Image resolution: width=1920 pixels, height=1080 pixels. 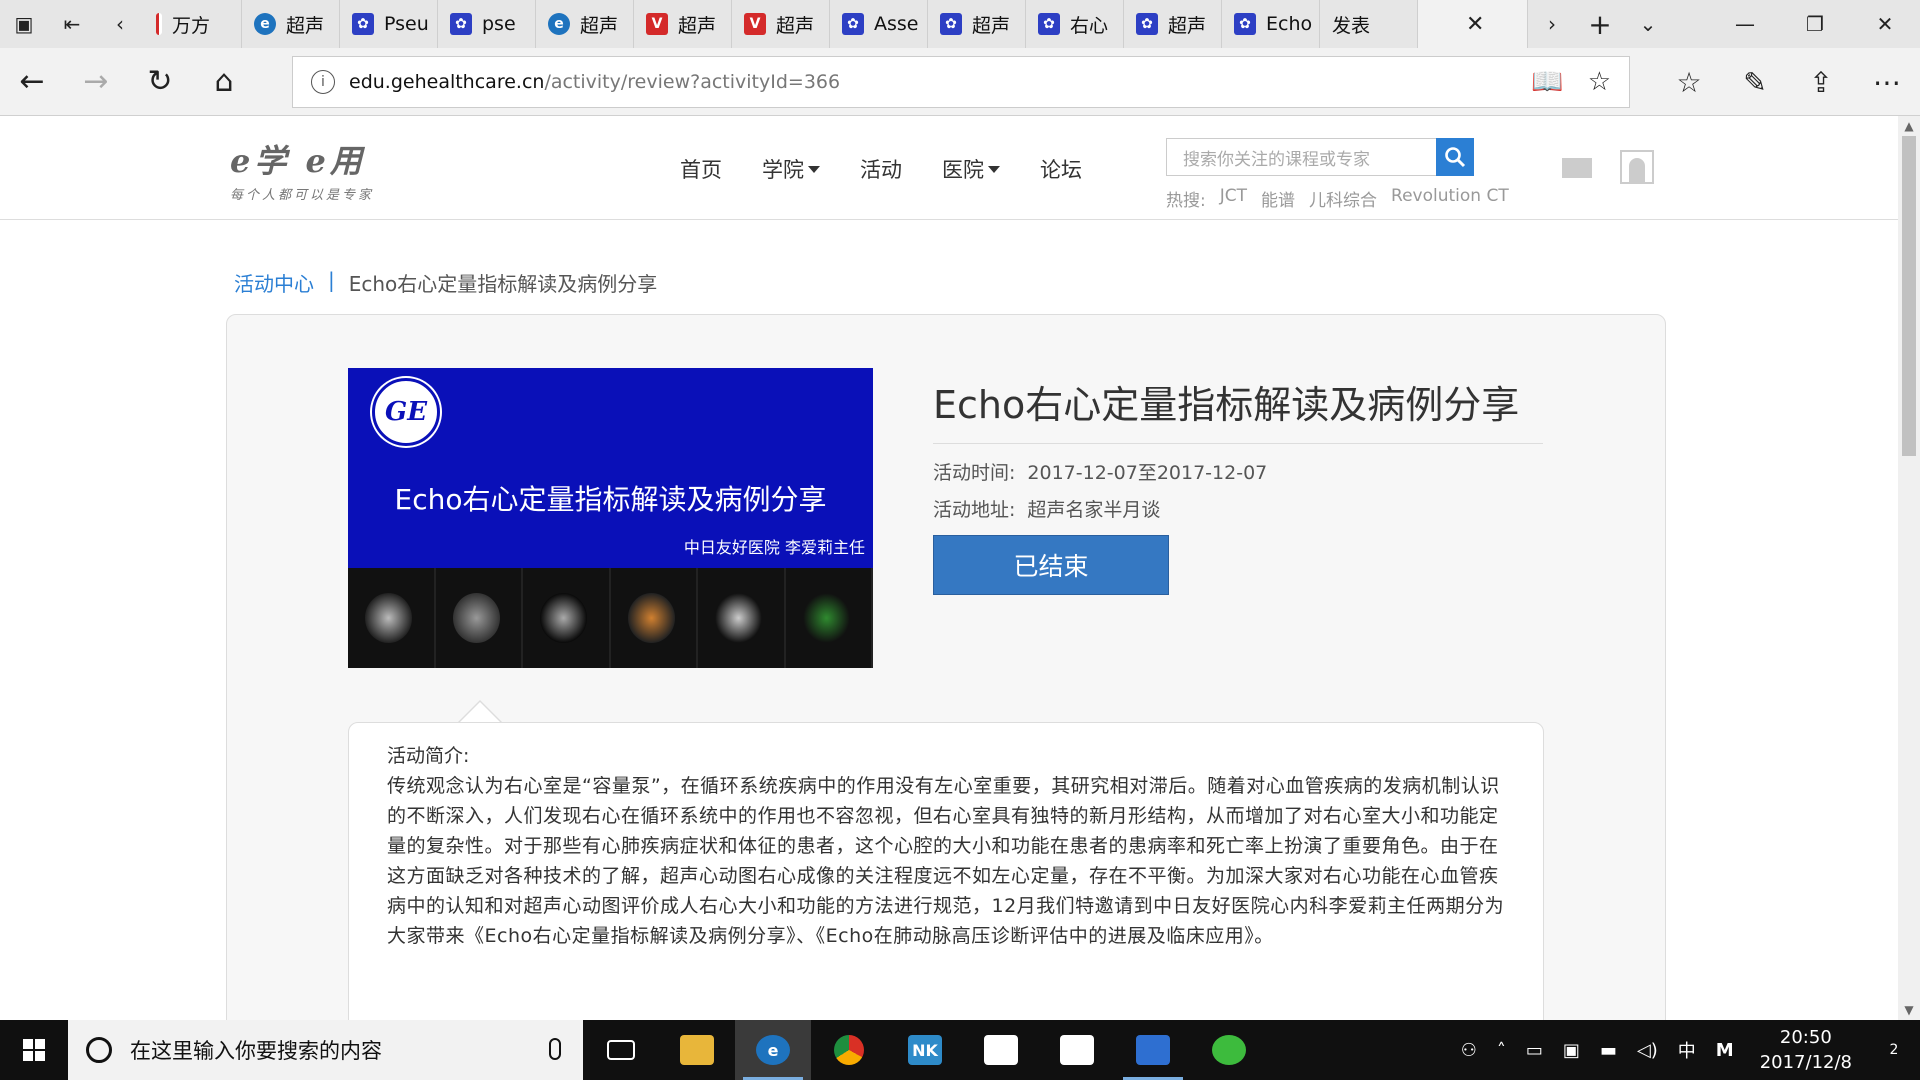 What do you see at coordinates (1689, 82) in the screenshot?
I see `favorites-hub-icon: ☆` at bounding box center [1689, 82].